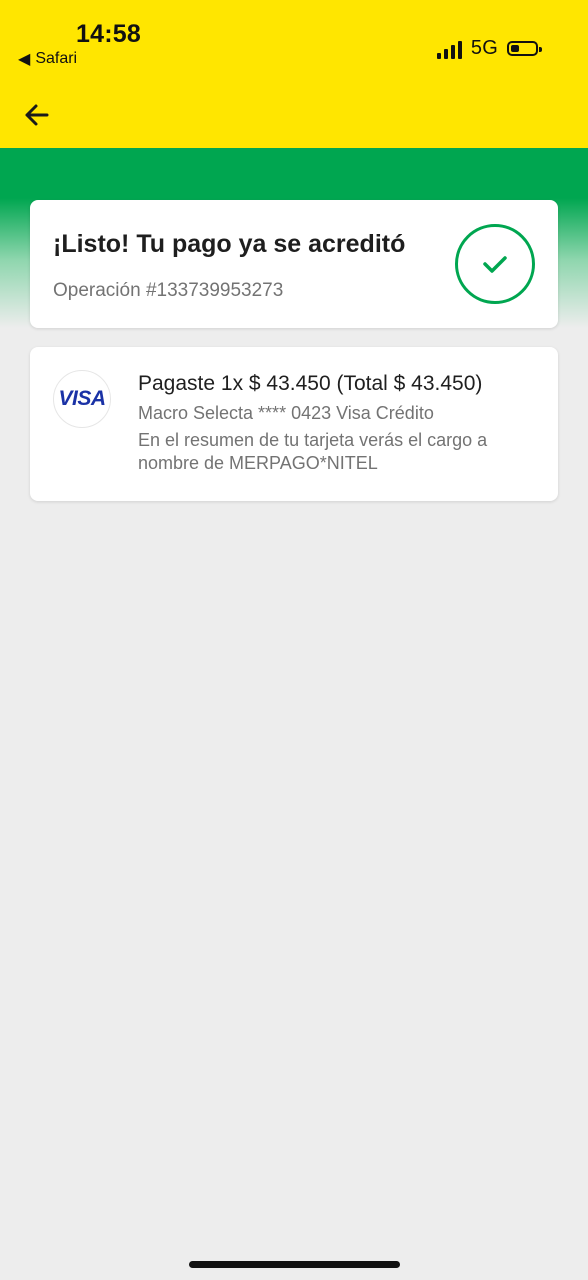 The height and width of the screenshot is (1280, 588). I want to click on check-icon, so click(495, 264).